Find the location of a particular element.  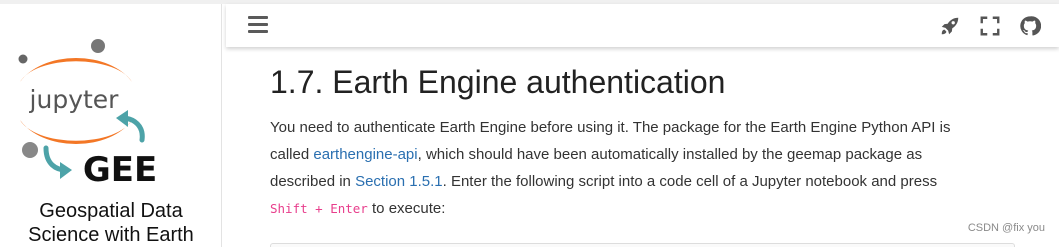

fullscreen-icon is located at coordinates (990, 26).